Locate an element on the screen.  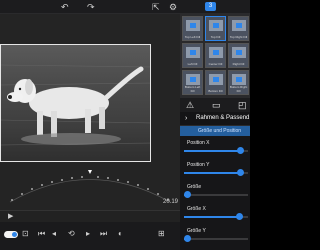
layer-count-badge: 3 is located at coordinates (210, 6).